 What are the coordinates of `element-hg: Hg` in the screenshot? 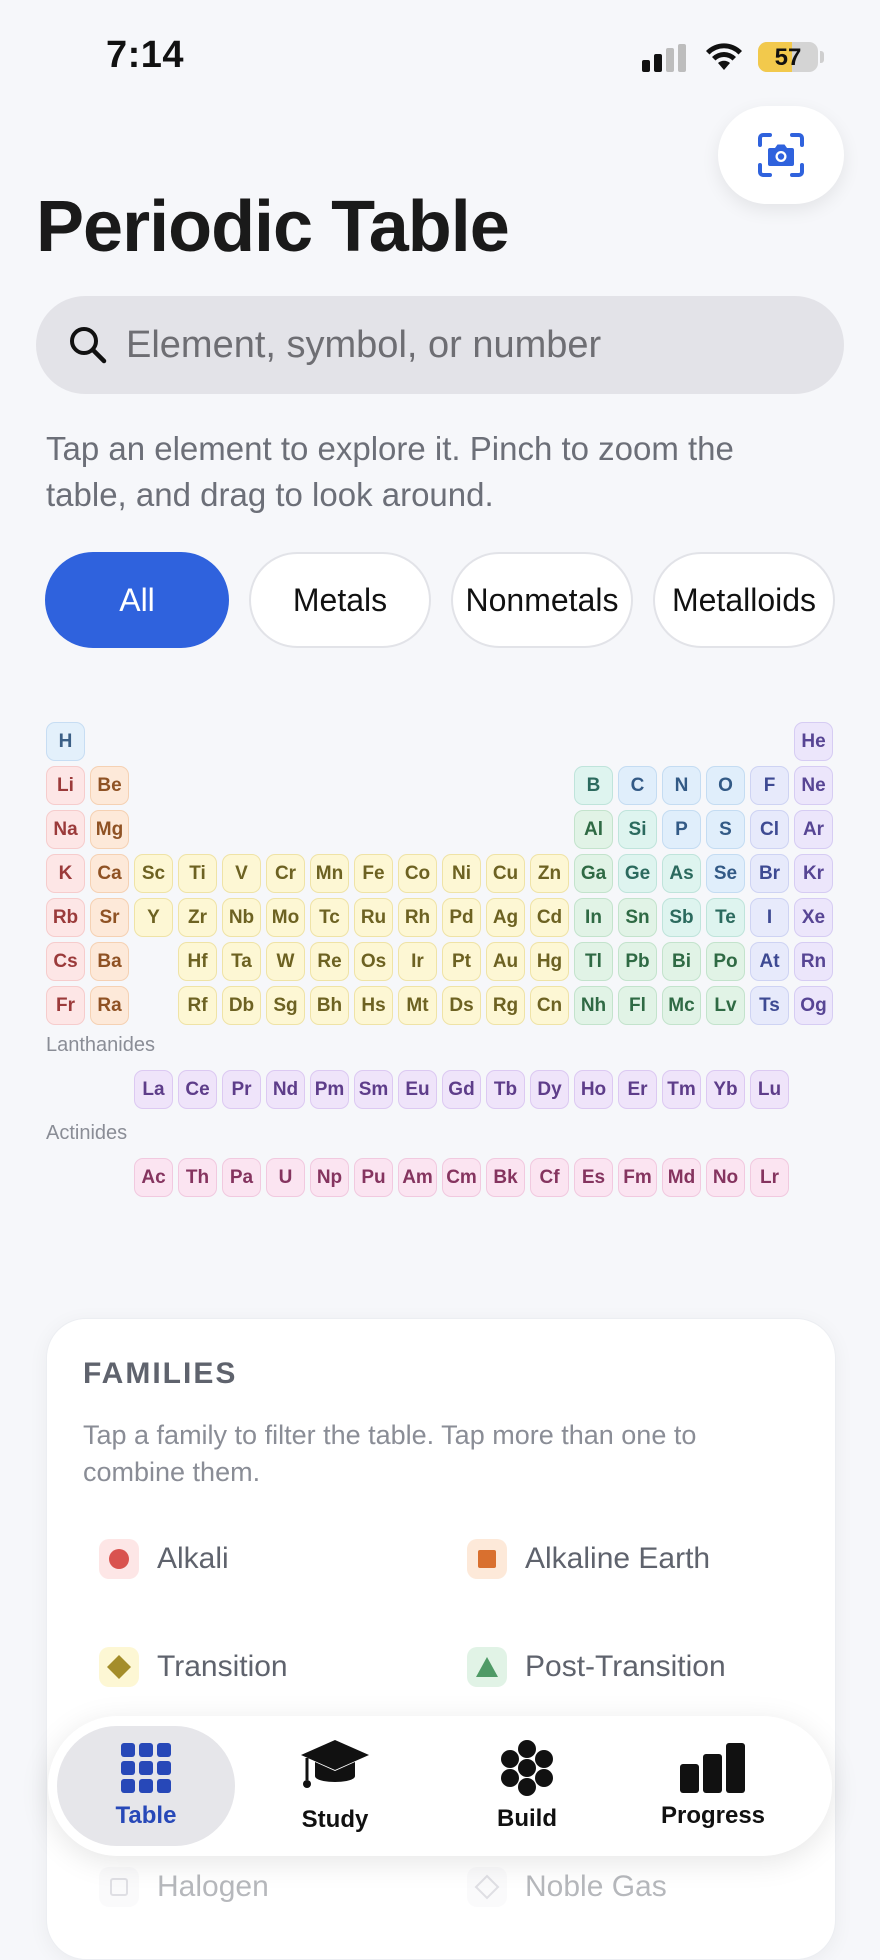 It's located at (549, 961).